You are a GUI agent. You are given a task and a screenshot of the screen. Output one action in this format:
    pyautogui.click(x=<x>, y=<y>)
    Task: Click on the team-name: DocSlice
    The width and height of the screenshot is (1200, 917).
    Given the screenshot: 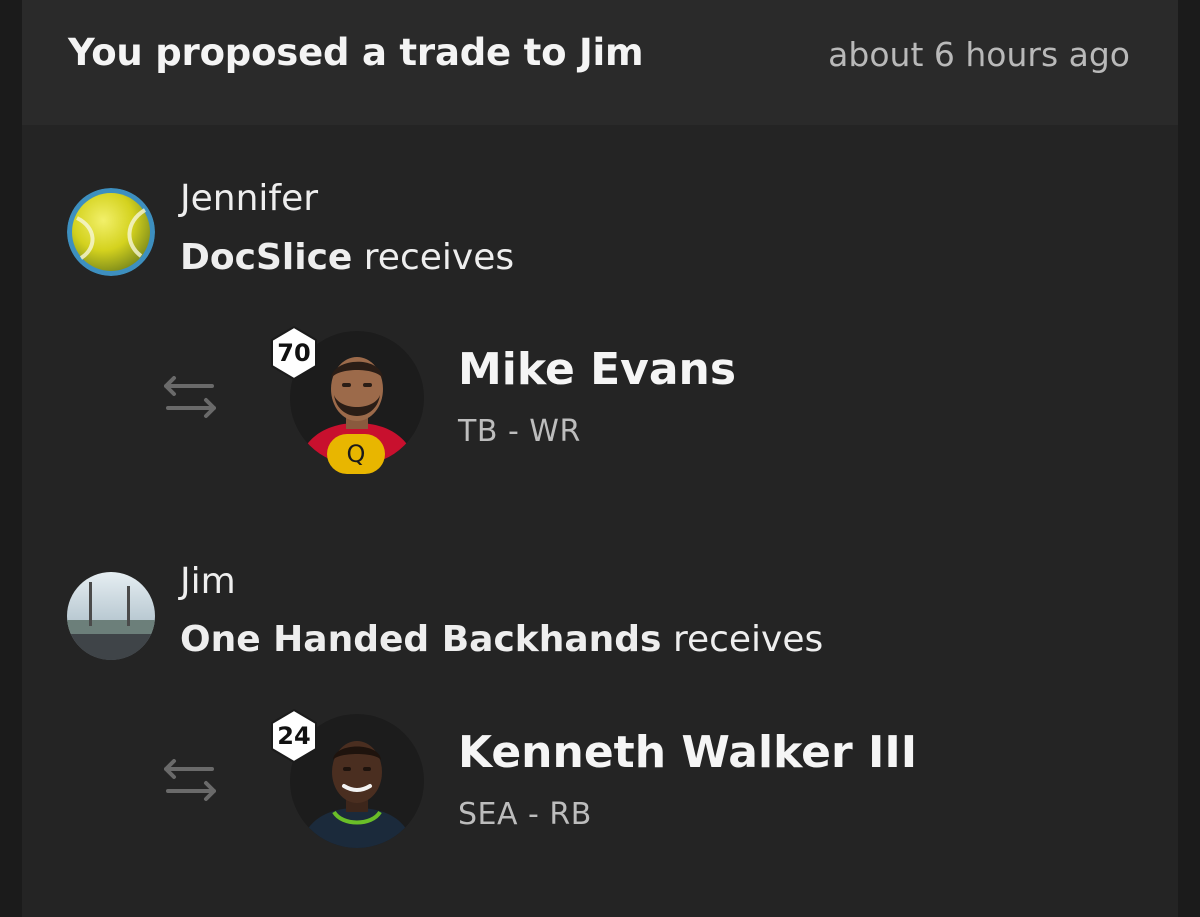 What is the action you would take?
    pyautogui.click(x=266, y=257)
    